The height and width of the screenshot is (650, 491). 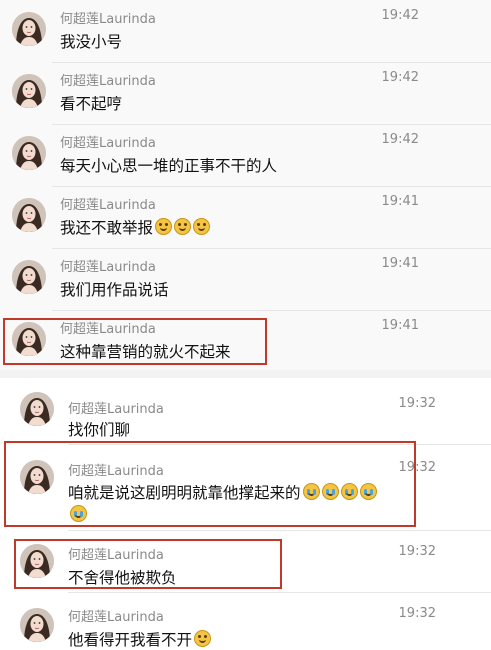 What do you see at coordinates (130, 640) in the screenshot?
I see `message-text-content: 他看得开我看不开` at bounding box center [130, 640].